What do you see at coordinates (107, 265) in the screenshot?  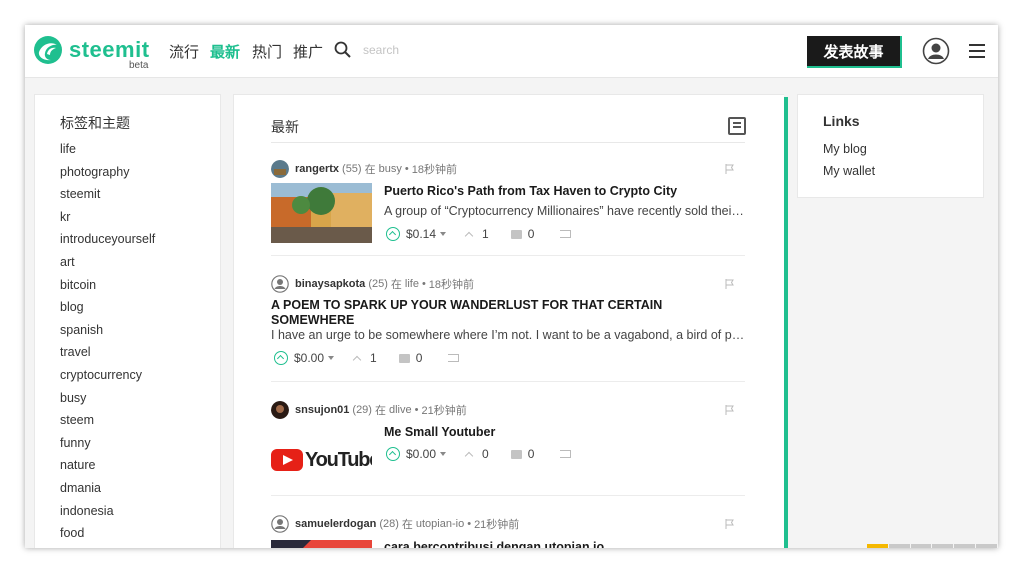 I see `tag-link: art` at bounding box center [107, 265].